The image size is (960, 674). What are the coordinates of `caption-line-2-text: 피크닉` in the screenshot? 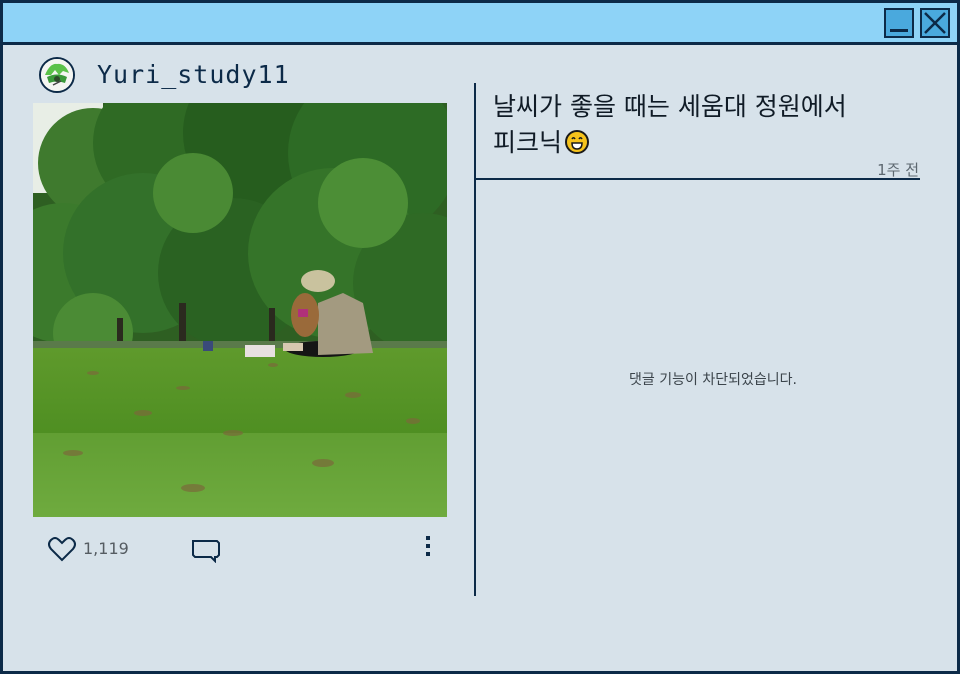 It's located at (528, 142).